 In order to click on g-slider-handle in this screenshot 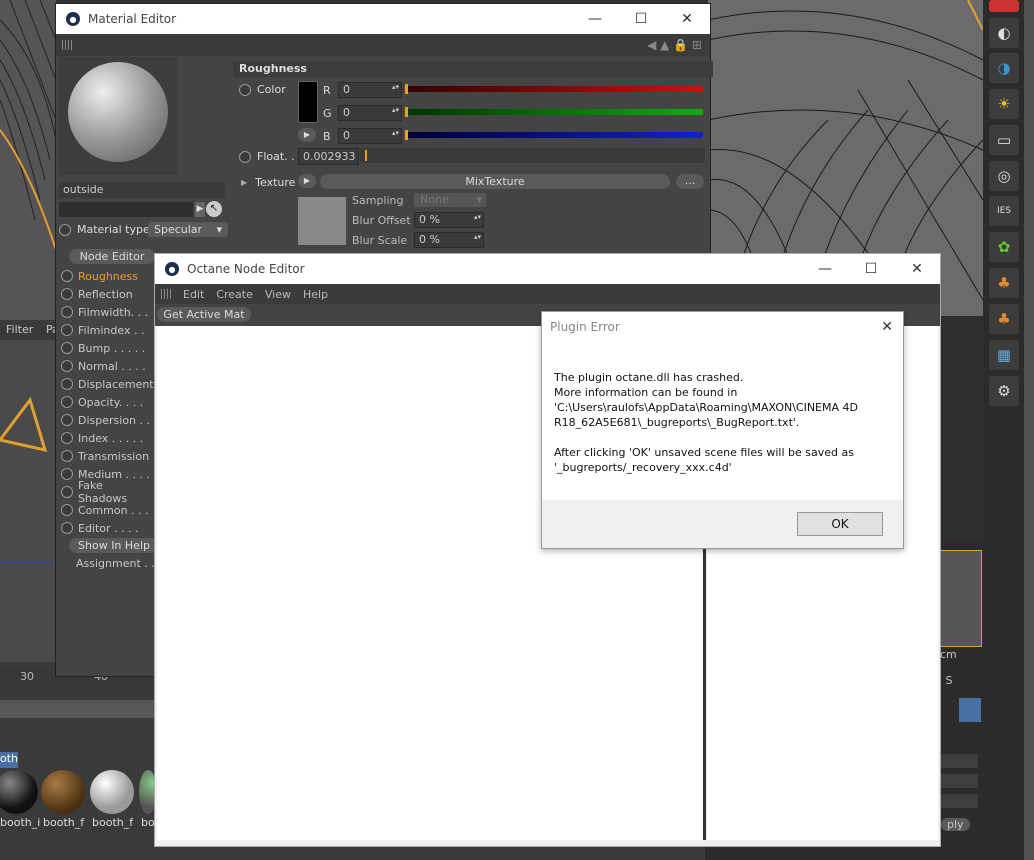, I will do `click(406, 112)`.